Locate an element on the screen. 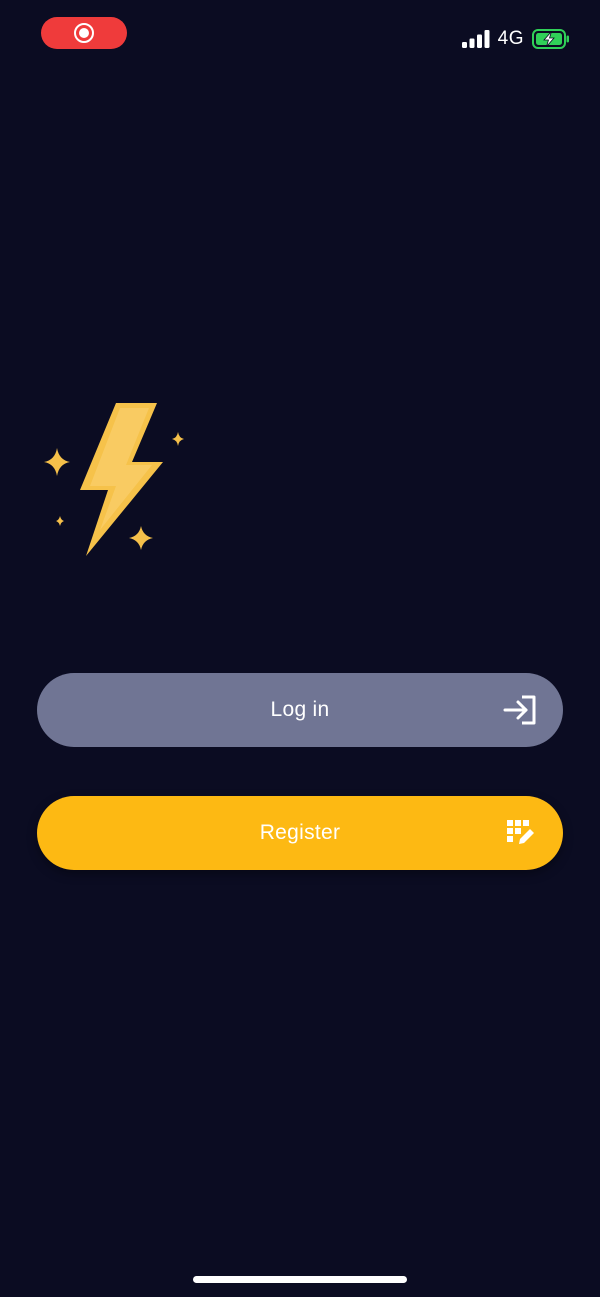 The height and width of the screenshot is (1297, 600). register-button: Register is located at coordinates (300, 833).